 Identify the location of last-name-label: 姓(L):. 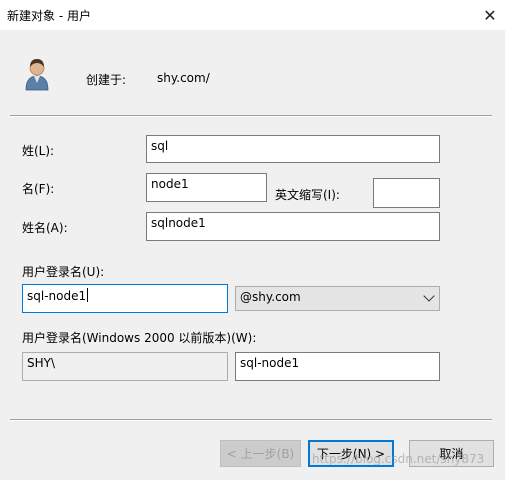
(38, 151).